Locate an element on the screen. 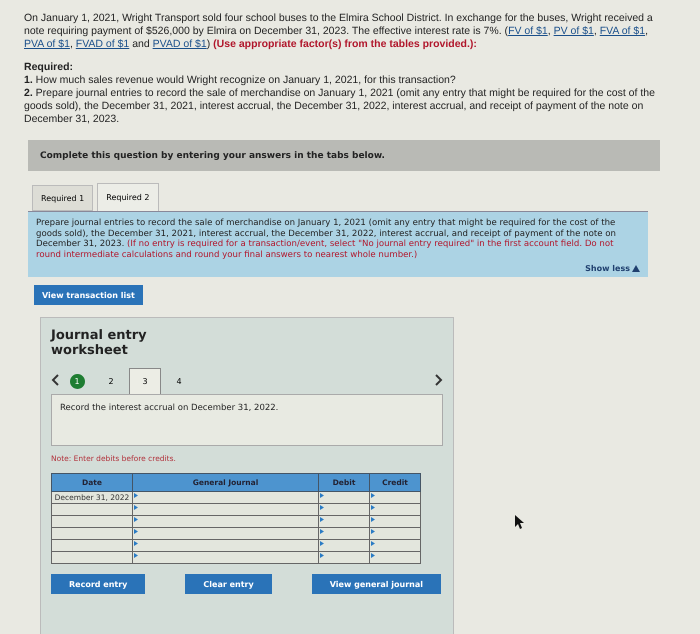  entry-step-tab: 1 is located at coordinates (77, 381).